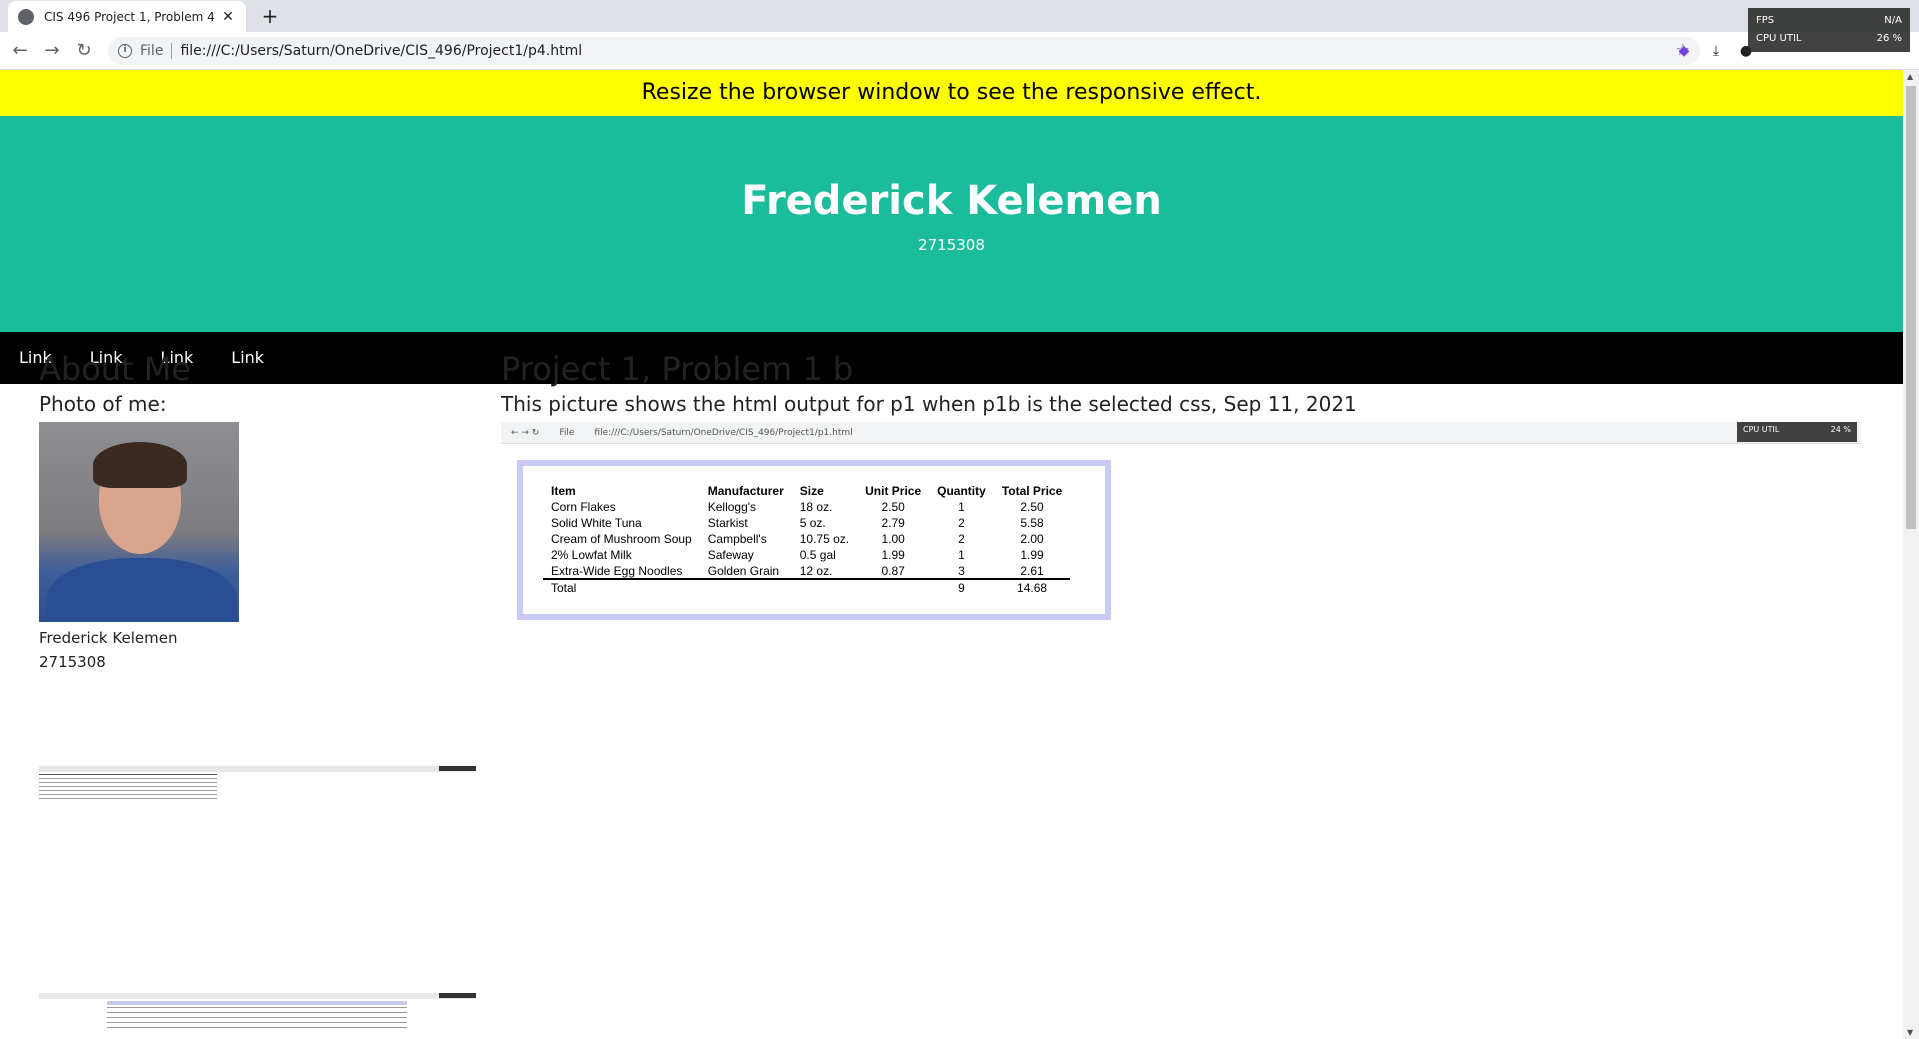 This screenshot has width=1919, height=1039. What do you see at coordinates (811, 490) in the screenshot?
I see `column-header: Size` at bounding box center [811, 490].